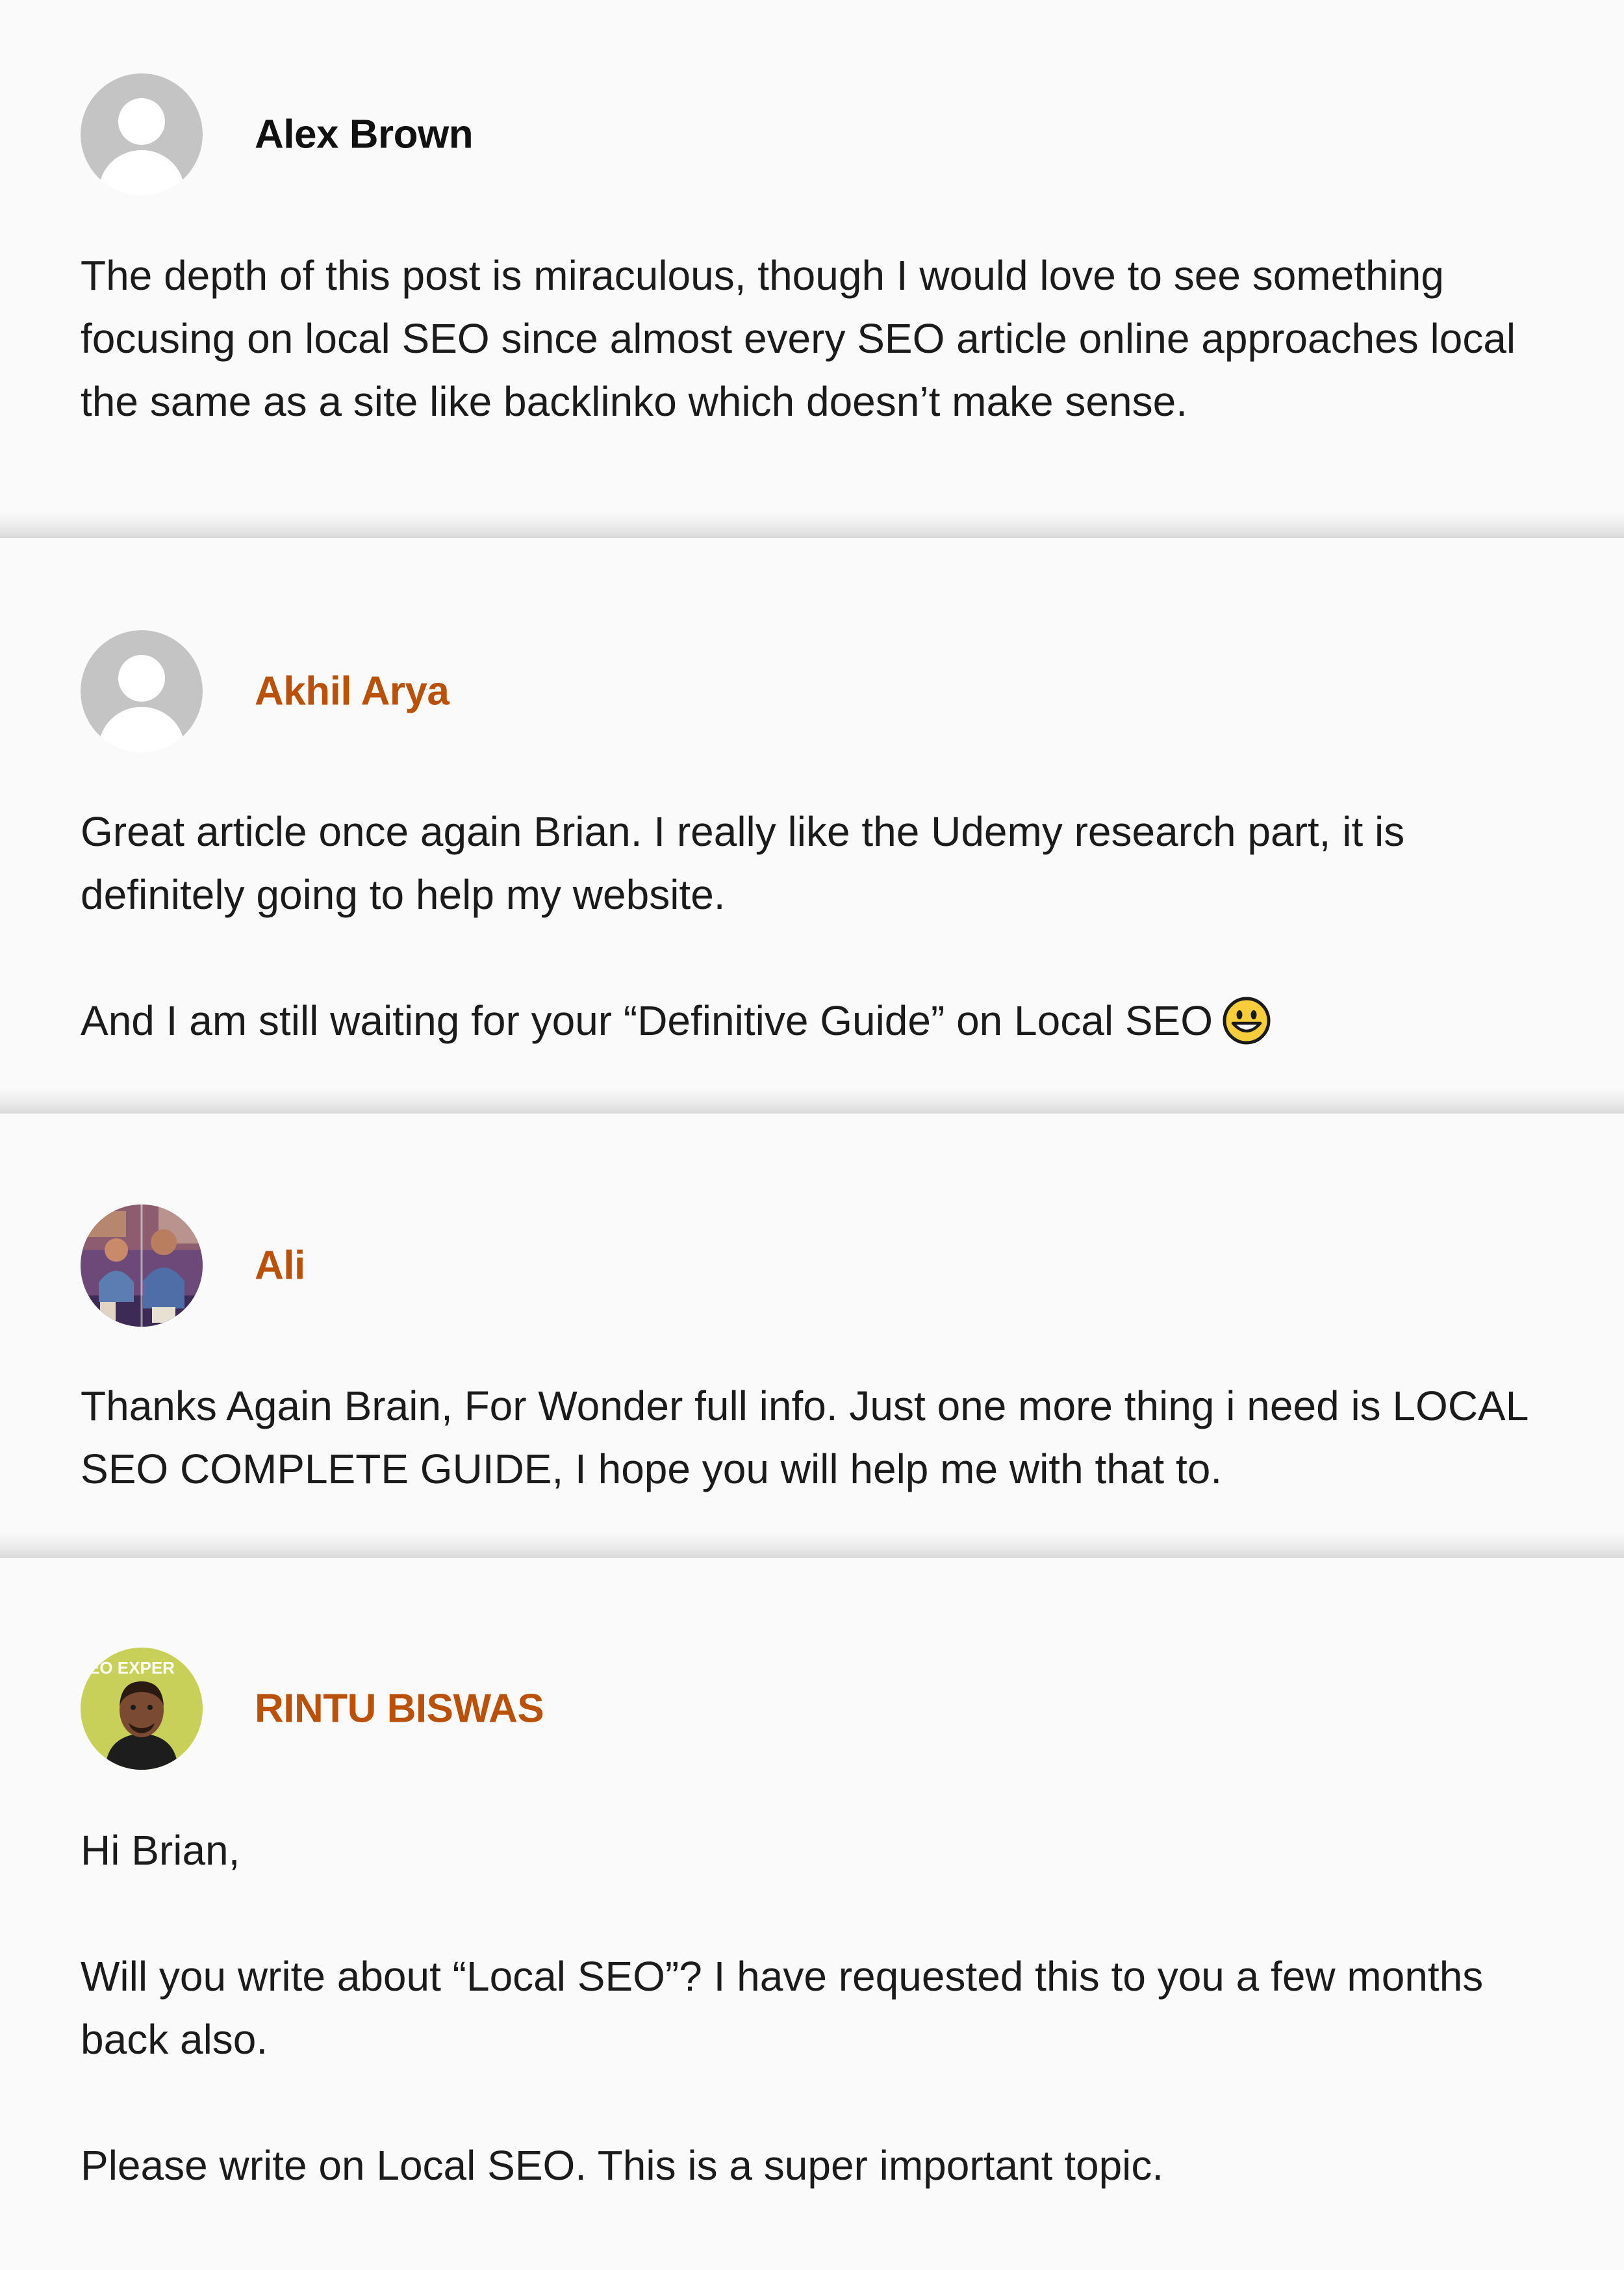 The height and width of the screenshot is (2270, 1624). What do you see at coordinates (142, 1709) in the screenshot?
I see `photo-avatar: EO EXPER` at bounding box center [142, 1709].